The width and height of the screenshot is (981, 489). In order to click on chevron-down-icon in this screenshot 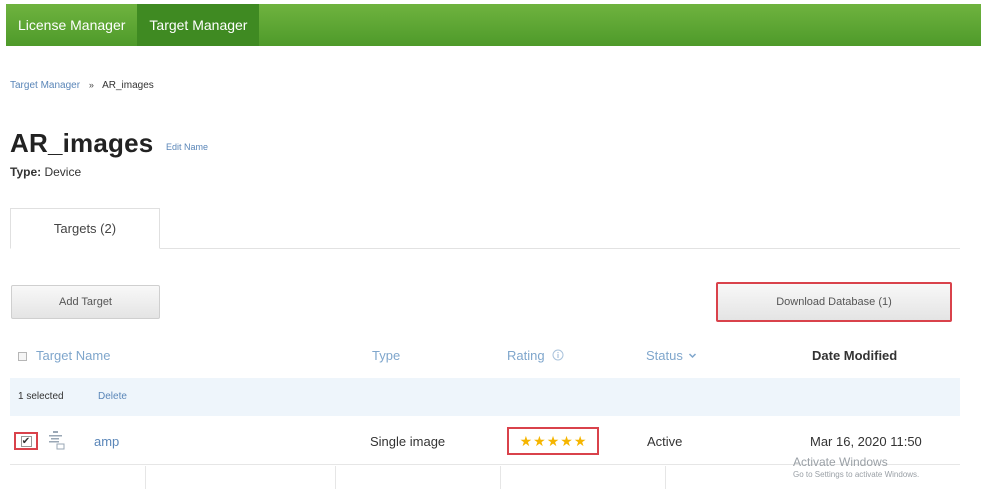, I will do `click(693, 356)`.